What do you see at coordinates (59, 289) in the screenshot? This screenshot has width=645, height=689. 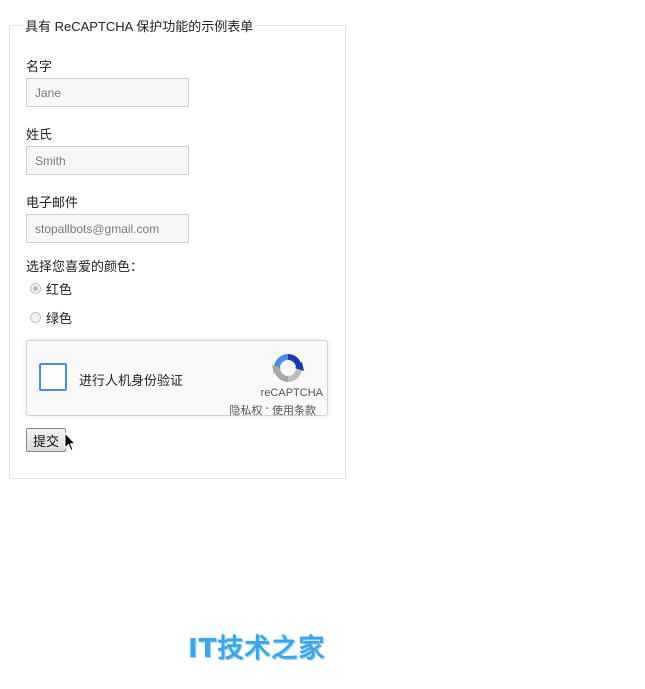 I see `radio-red-label: 红色` at bounding box center [59, 289].